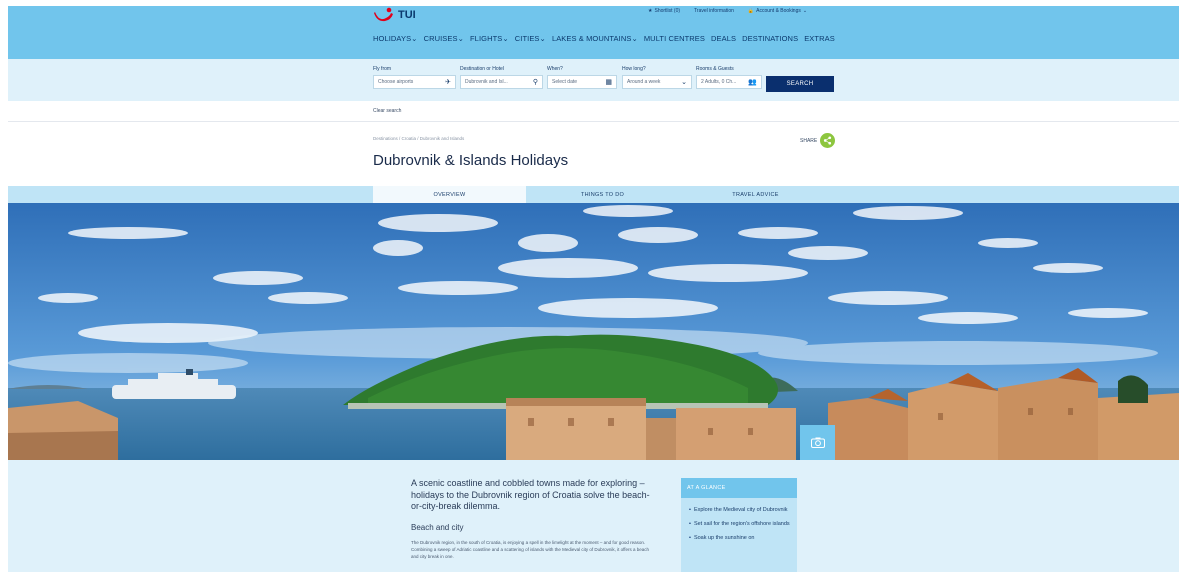 Image resolution: width=1179 pixels, height=572 pixels. Describe the element at coordinates (755, 194) in the screenshot. I see `tab-travel-advice: TRAVEL ADVICE` at that location.